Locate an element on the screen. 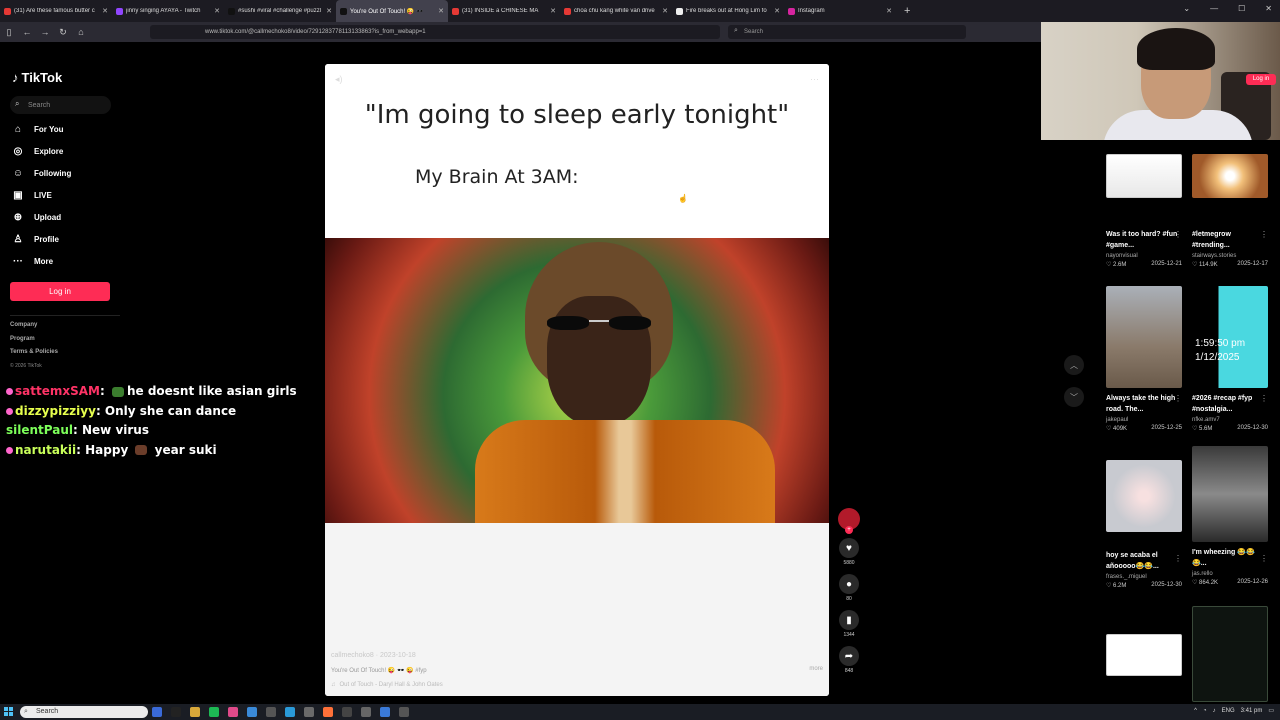 This screenshot has width=1280, height=720. browser-tab: Fire breaks out at Hong Lim fo ✕ is located at coordinates (728, 11).